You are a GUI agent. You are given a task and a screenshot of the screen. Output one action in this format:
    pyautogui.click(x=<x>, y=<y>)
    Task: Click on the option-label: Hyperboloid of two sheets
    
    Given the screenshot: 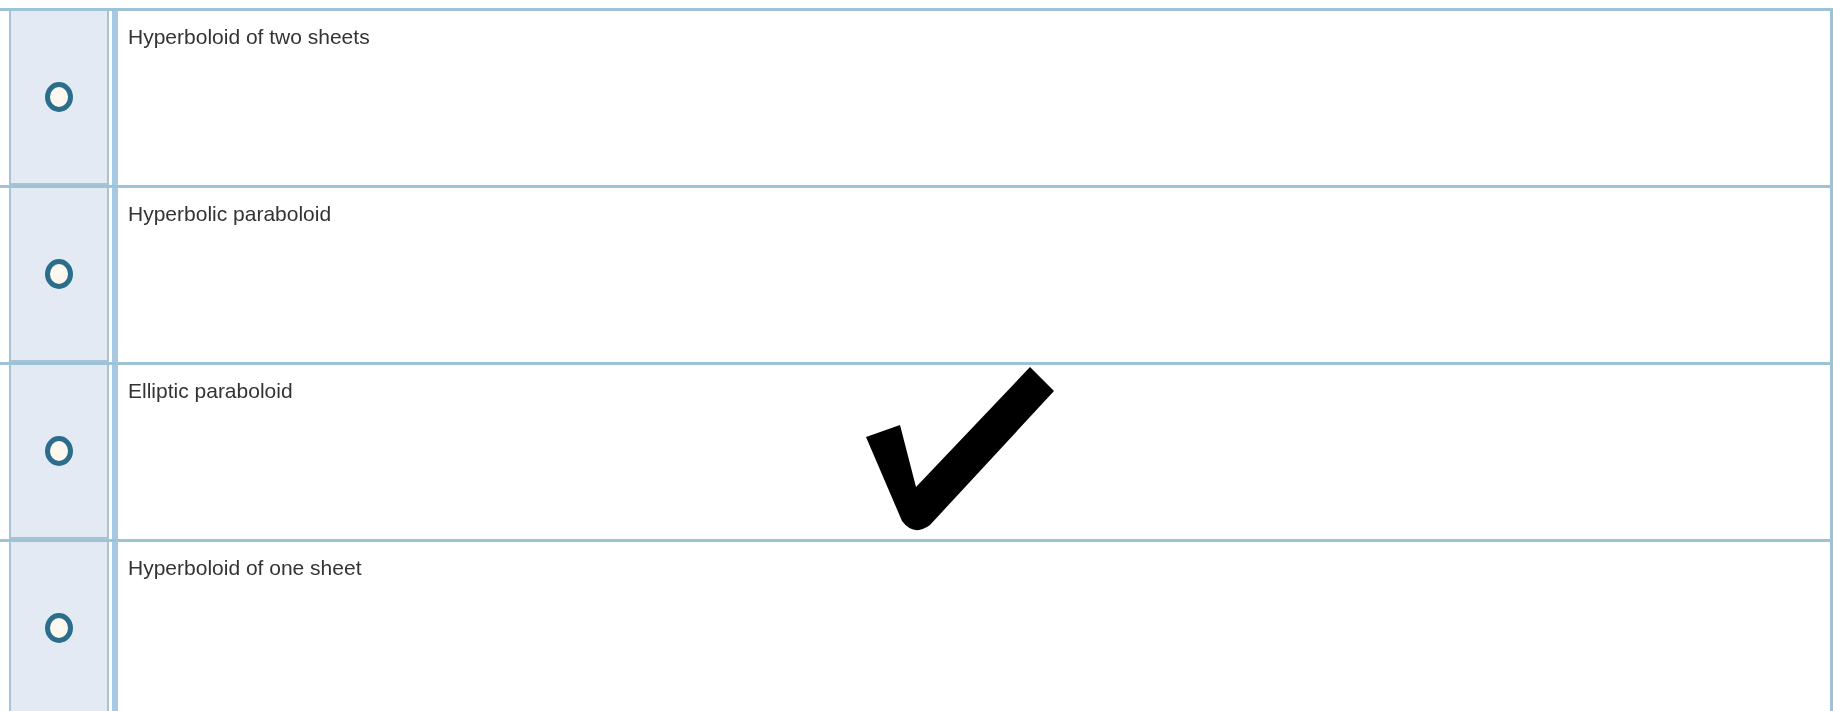 What is the action you would take?
    pyautogui.click(x=249, y=37)
    